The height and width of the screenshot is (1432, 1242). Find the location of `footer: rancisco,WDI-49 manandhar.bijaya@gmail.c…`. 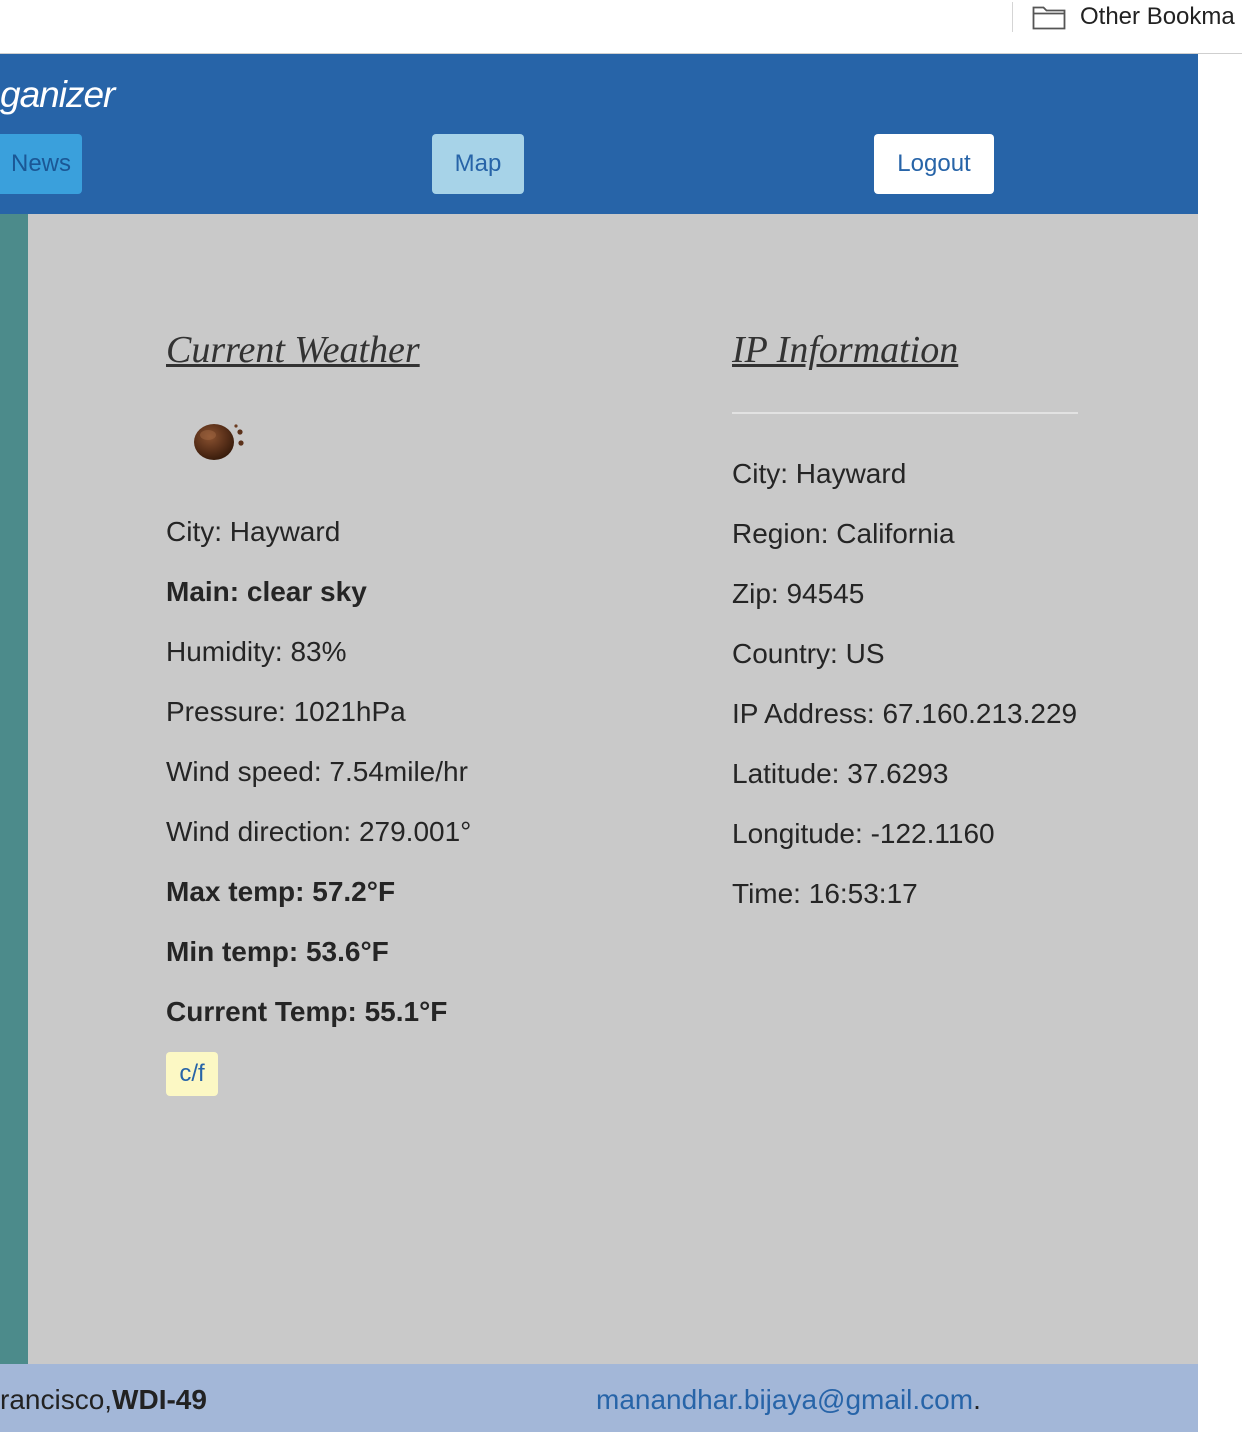

footer: rancisco,WDI-49 manandhar.bijaya@gmail.c… is located at coordinates (599, 1398).